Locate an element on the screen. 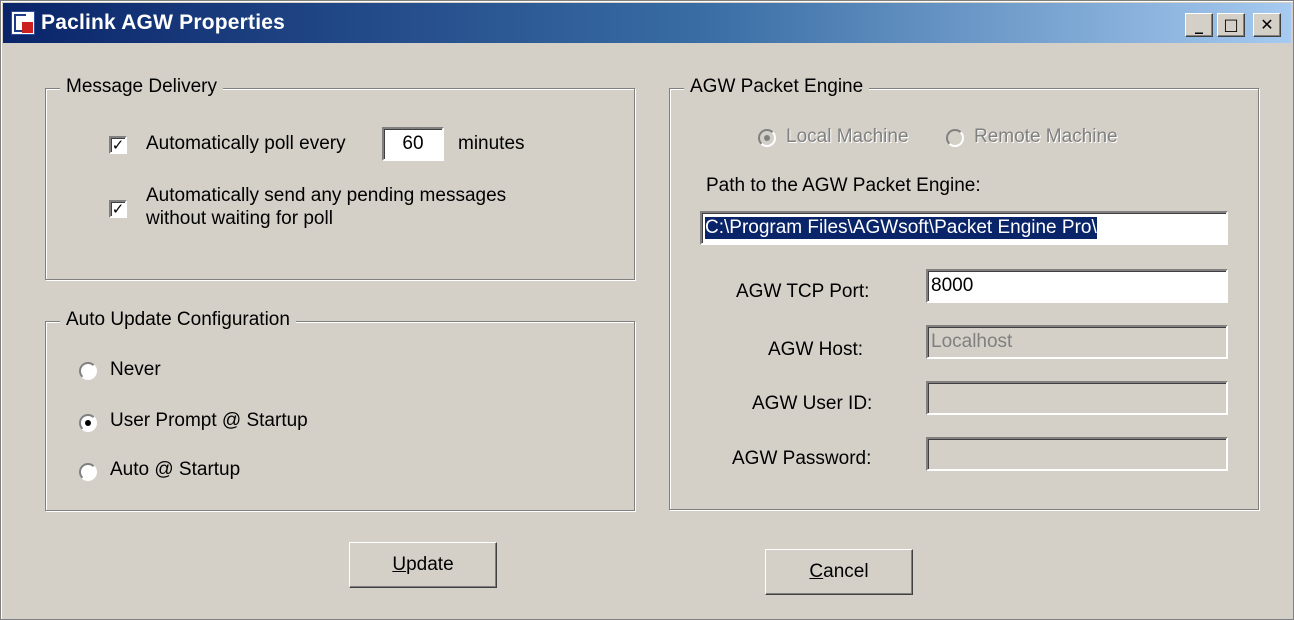 This screenshot has height=620, width=1294. user-id-input is located at coordinates (1077, 398).